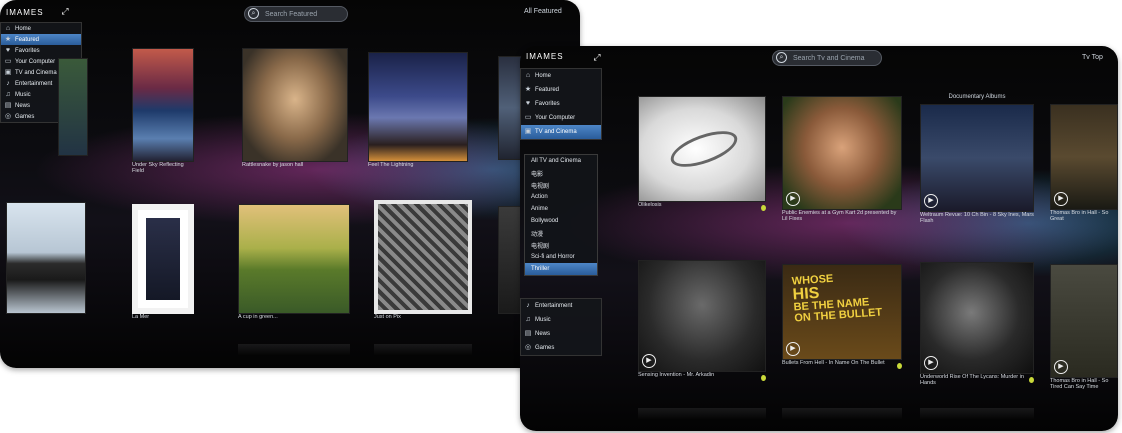 The height and width of the screenshot is (433, 1122). Describe the element at coordinates (291, 14) in the screenshot. I see `search-placeholder: Search Featured` at that location.